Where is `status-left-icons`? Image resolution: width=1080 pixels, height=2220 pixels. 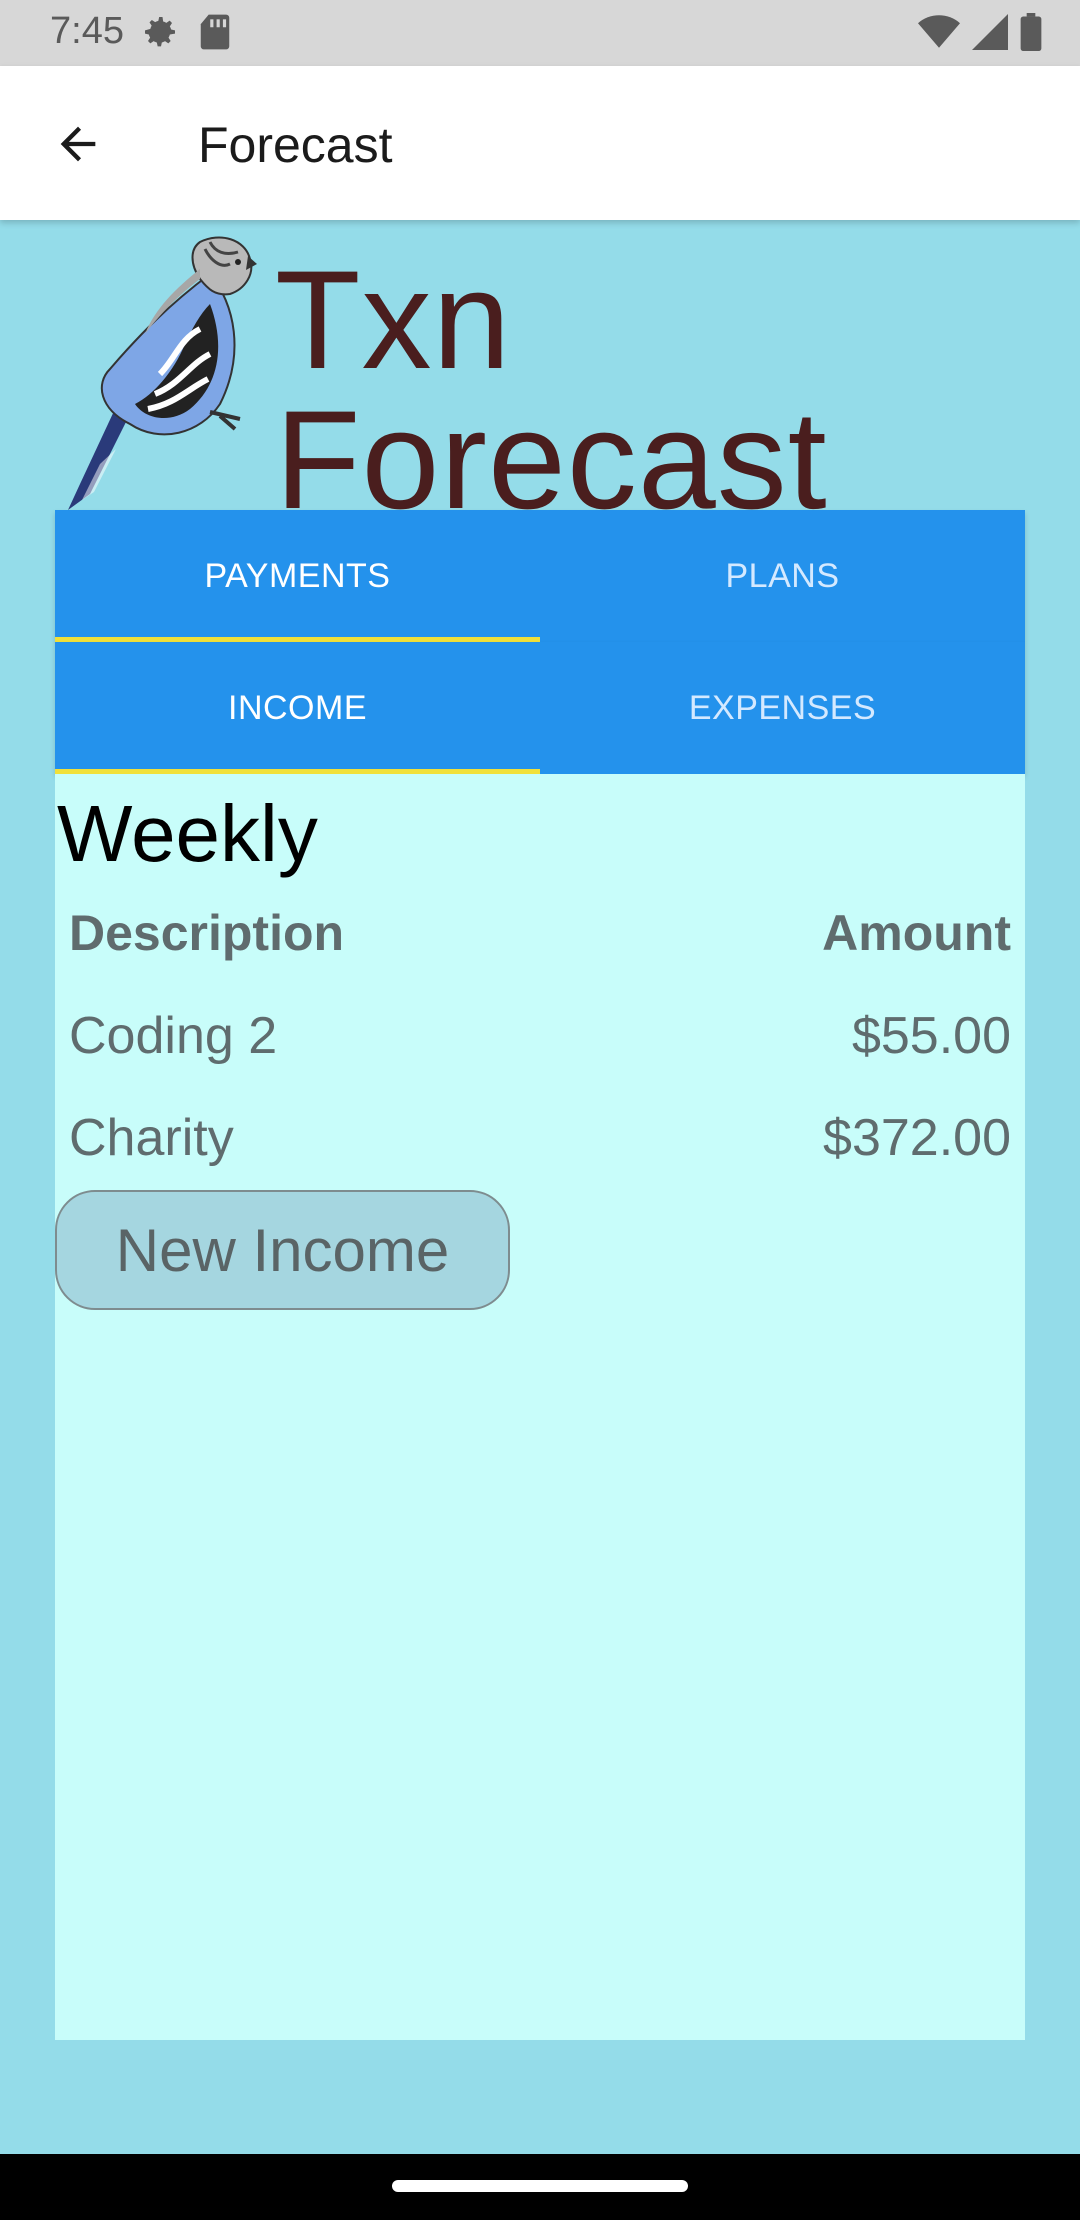
status-left-icons is located at coordinates (186, 34).